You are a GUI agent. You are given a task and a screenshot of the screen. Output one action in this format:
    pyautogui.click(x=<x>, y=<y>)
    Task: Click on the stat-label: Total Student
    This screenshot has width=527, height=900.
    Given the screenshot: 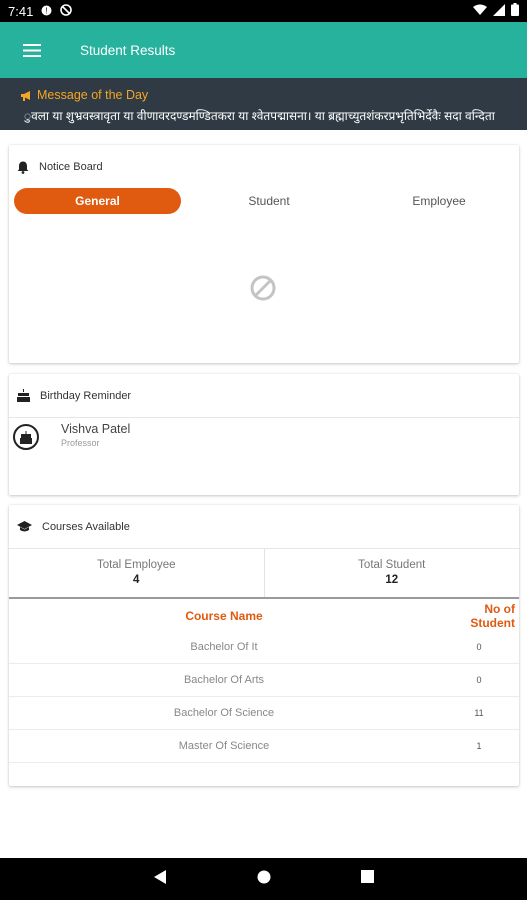 What is the action you would take?
    pyautogui.click(x=392, y=565)
    